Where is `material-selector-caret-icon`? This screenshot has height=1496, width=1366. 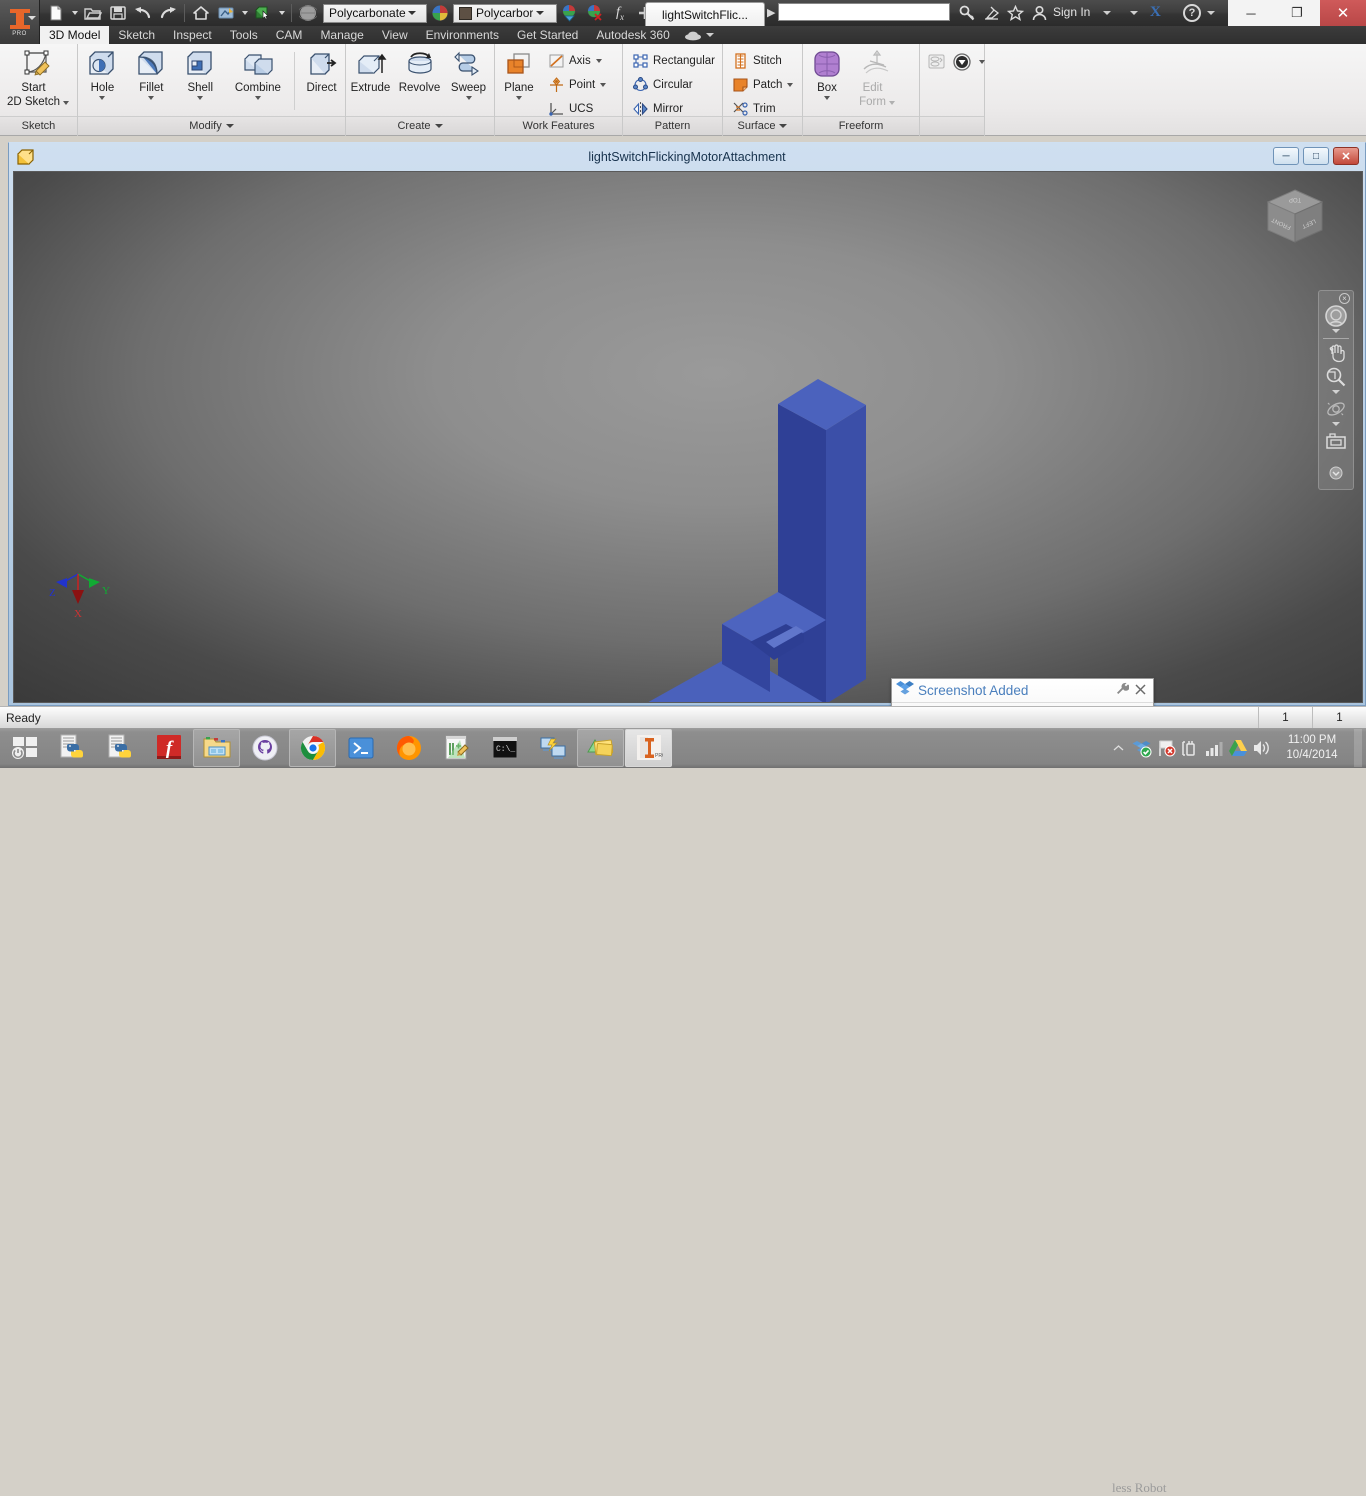 material-selector-caret-icon is located at coordinates (412, 13).